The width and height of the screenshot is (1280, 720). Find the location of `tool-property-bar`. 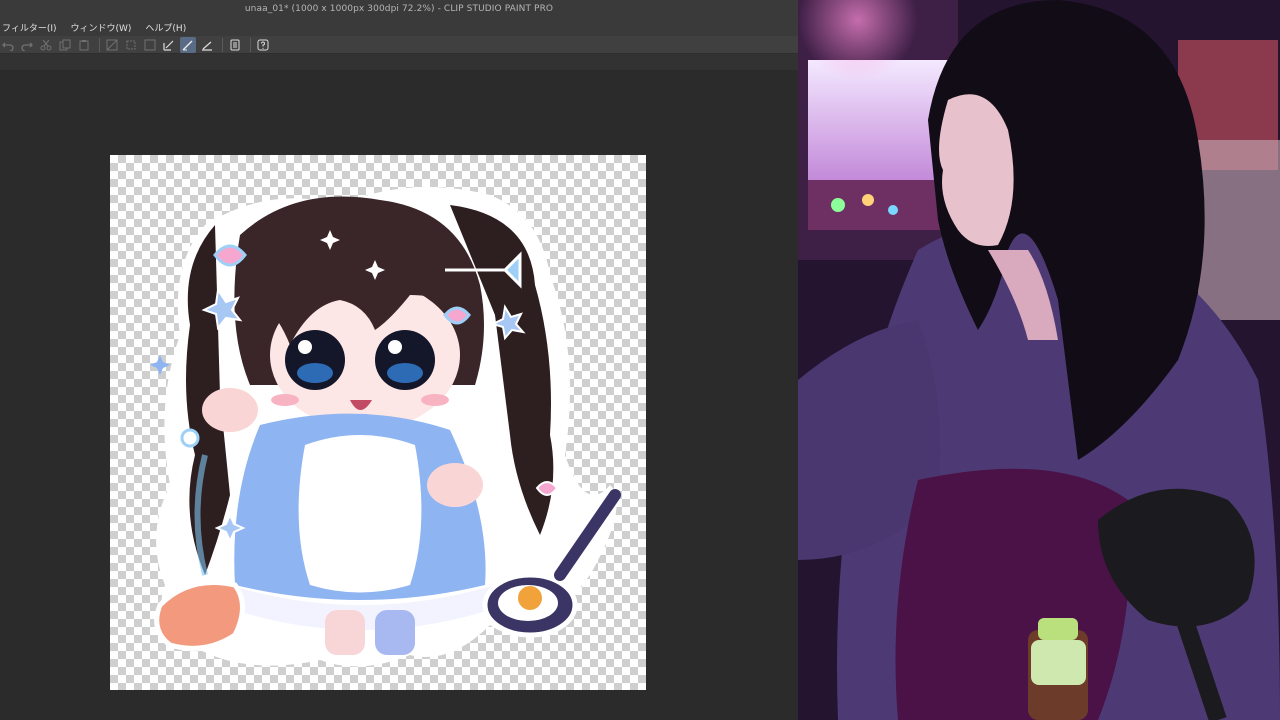

tool-property-bar is located at coordinates (399, 62).